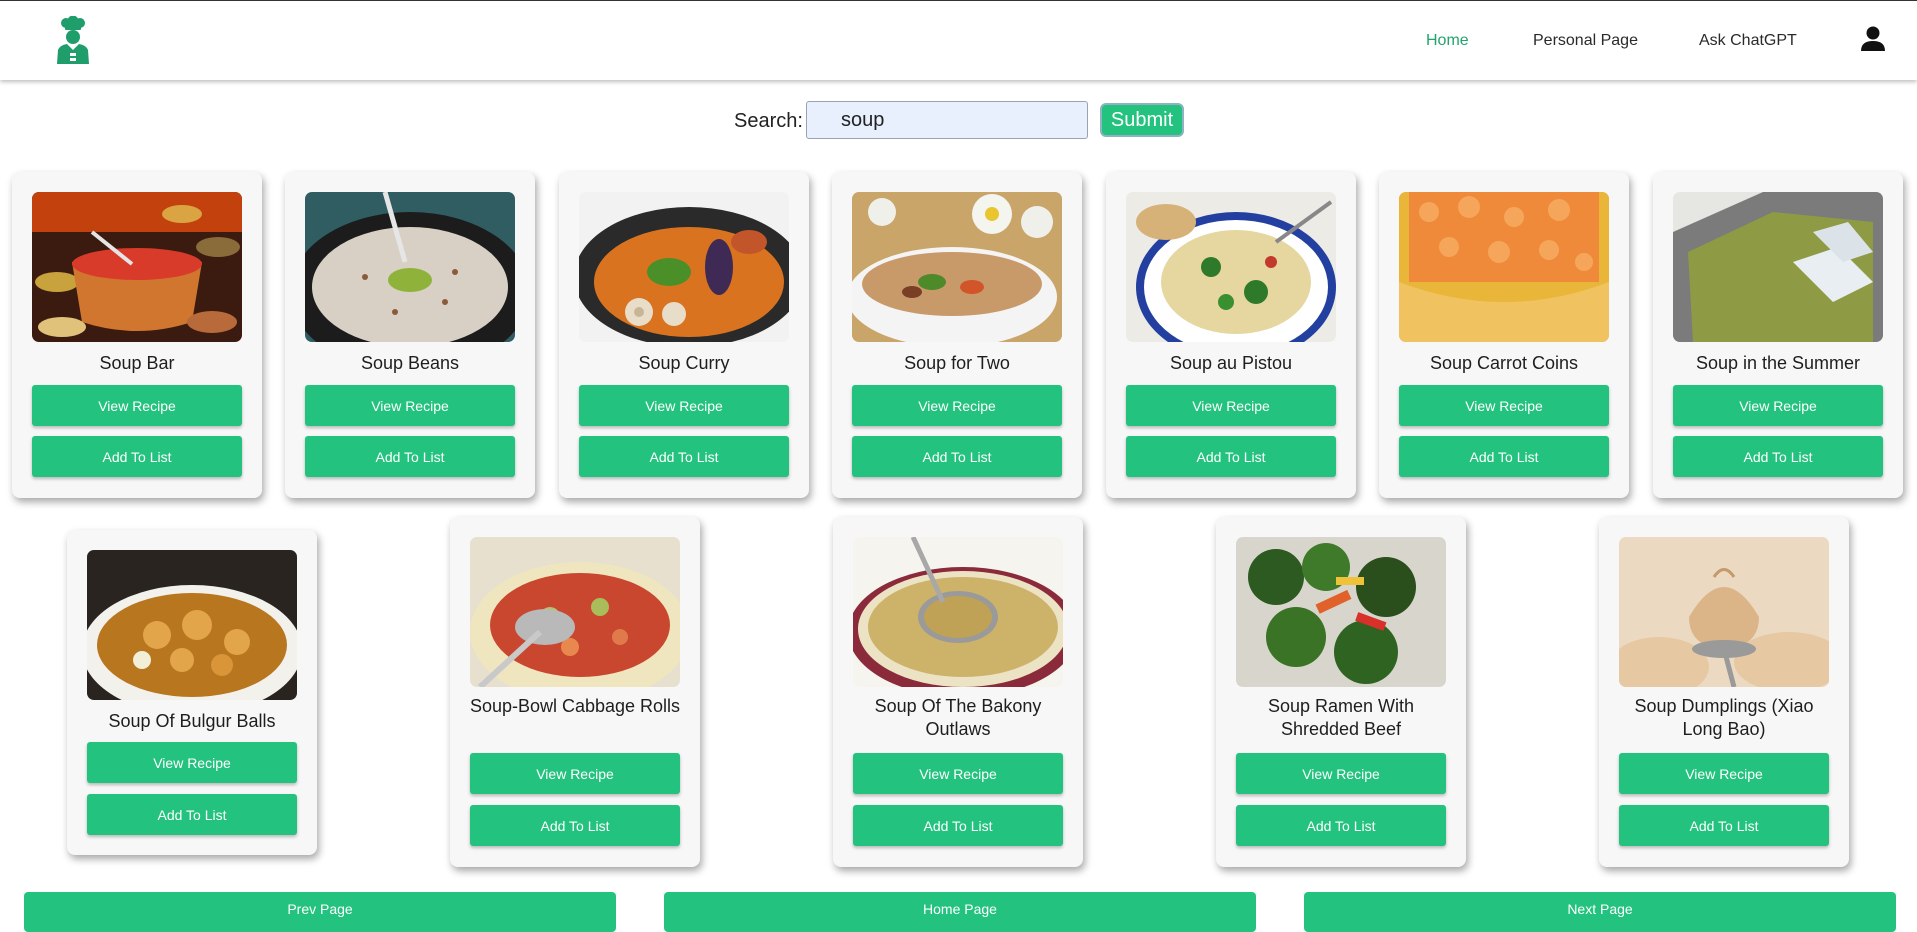 The height and width of the screenshot is (932, 1917). I want to click on home-page-button: Home Page, so click(960, 912).